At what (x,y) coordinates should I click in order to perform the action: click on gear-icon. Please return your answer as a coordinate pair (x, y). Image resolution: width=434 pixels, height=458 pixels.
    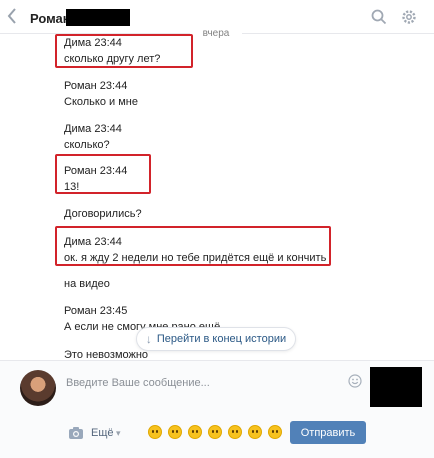
    Looking at the image, I should click on (409, 17).